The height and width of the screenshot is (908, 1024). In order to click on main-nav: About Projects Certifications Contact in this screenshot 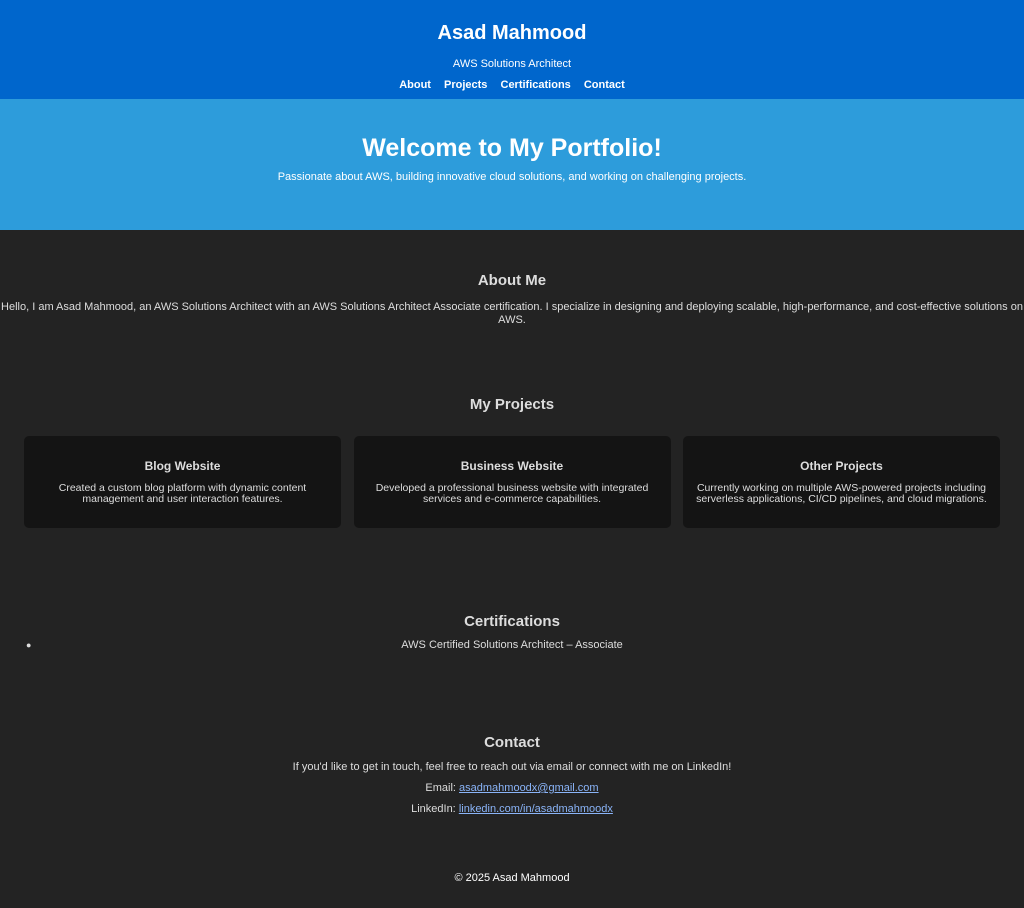, I will do `click(512, 85)`.